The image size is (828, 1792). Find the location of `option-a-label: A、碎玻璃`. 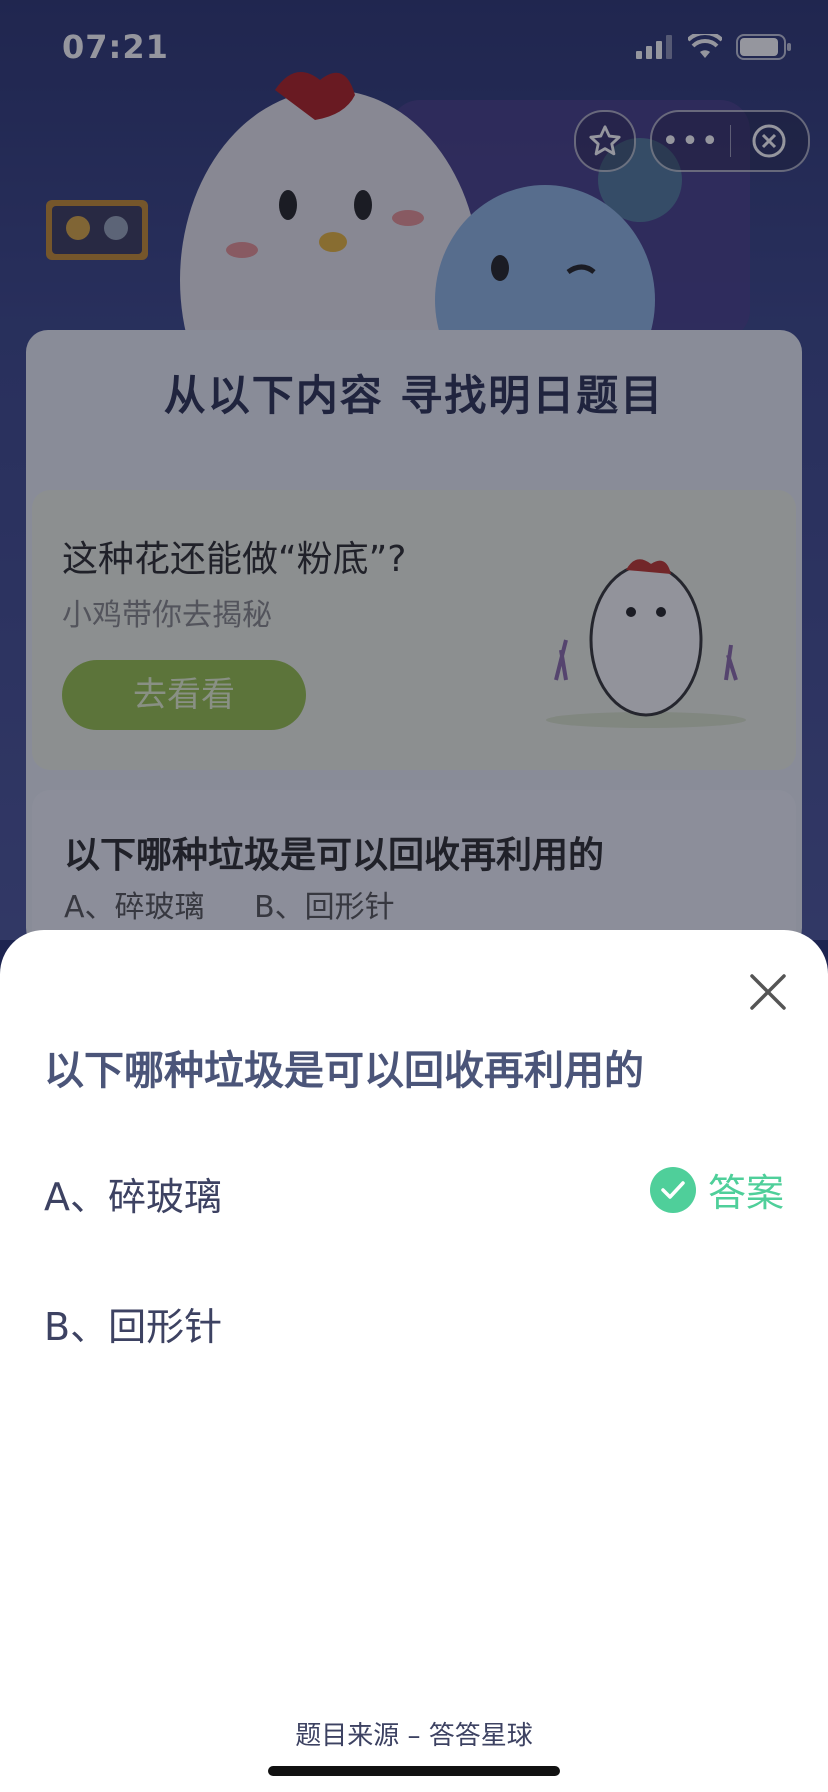

option-a-label: A、碎玻璃 is located at coordinates (133, 1197).